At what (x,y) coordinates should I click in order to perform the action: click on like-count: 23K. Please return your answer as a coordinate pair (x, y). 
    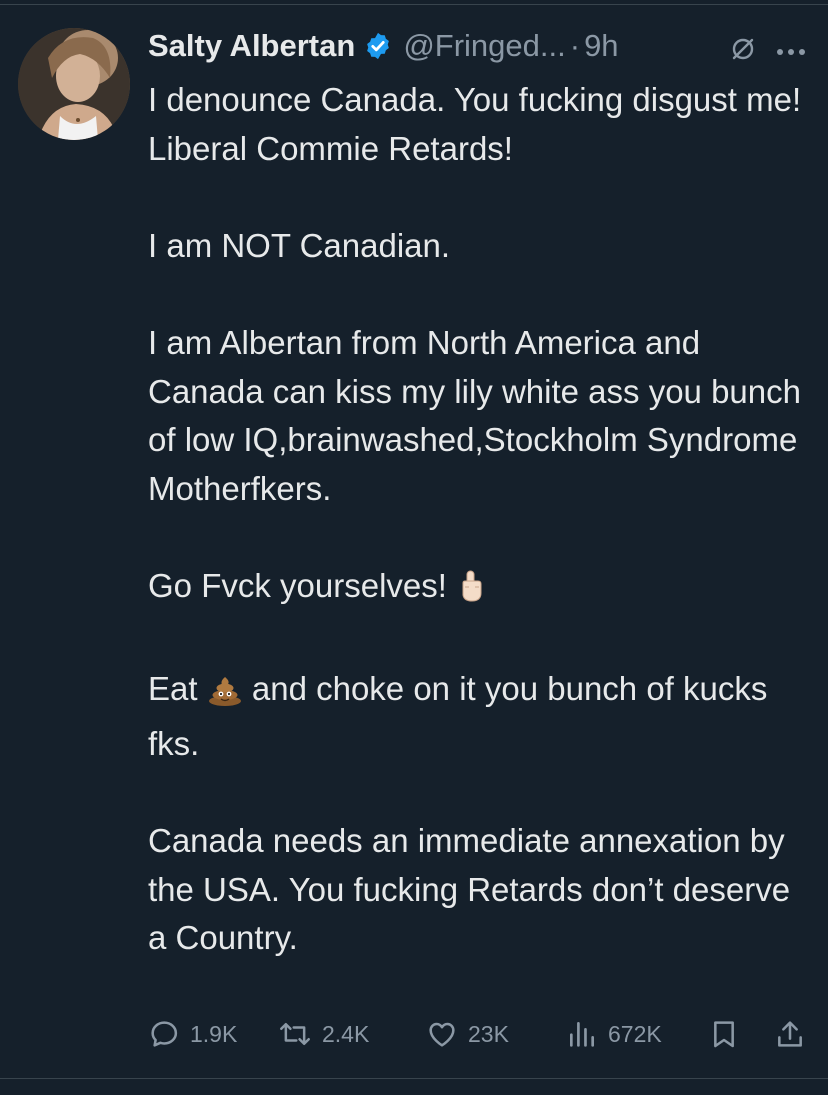
    Looking at the image, I should click on (488, 1033).